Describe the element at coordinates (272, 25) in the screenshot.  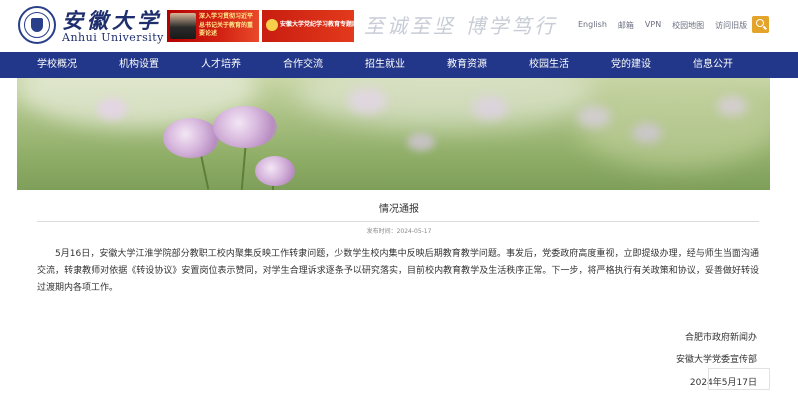
I see `party-emblem-icon` at that location.